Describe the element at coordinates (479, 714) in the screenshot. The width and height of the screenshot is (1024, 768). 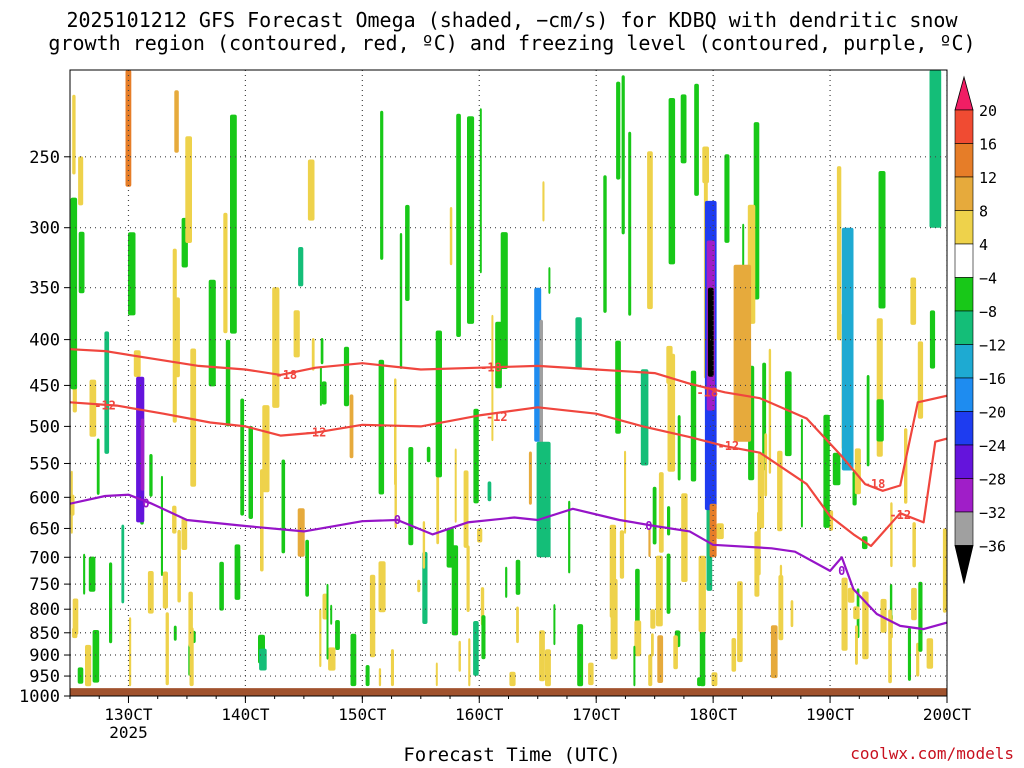
I see `x-tick-label: 160CT` at that location.